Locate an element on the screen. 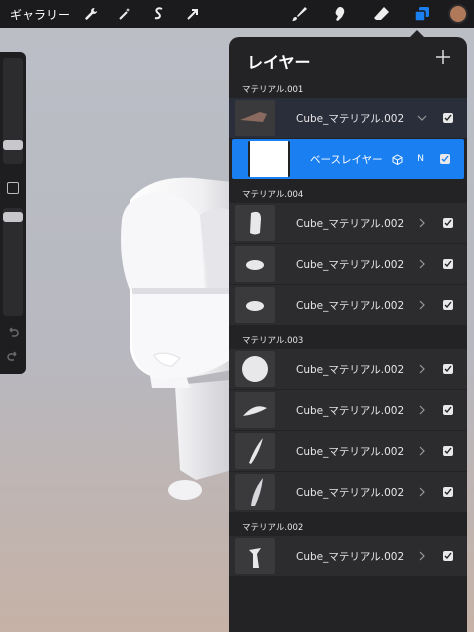 This screenshot has width=474, height=632. group-label: マテリアル.002 is located at coordinates (348, 528).